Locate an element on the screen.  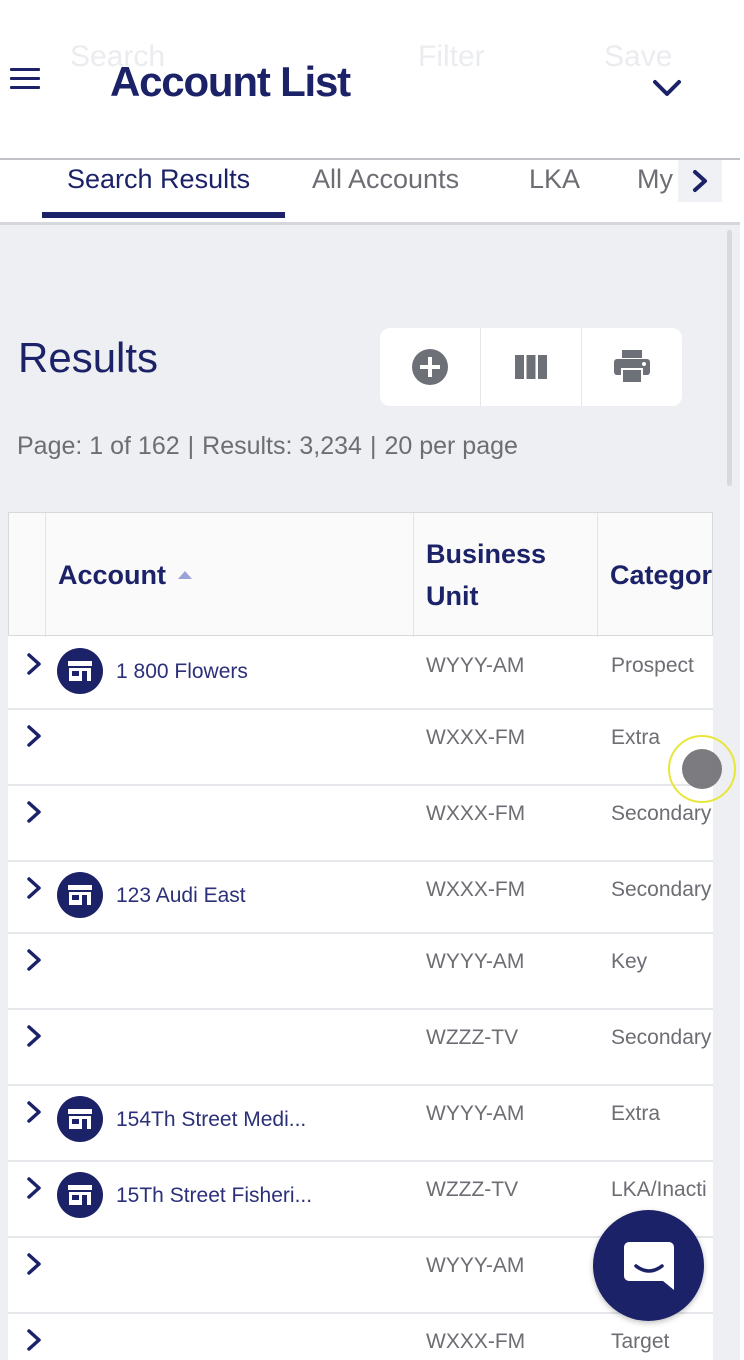
account-name: 1 800 Flowers is located at coordinates (182, 672).